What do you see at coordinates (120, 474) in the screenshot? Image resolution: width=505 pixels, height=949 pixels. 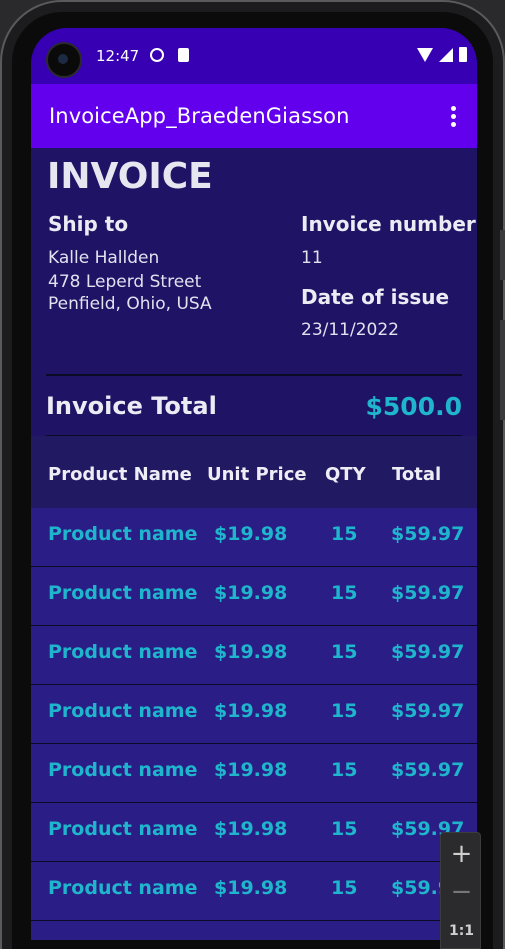 I see `header-product-name: Product Name` at bounding box center [120, 474].